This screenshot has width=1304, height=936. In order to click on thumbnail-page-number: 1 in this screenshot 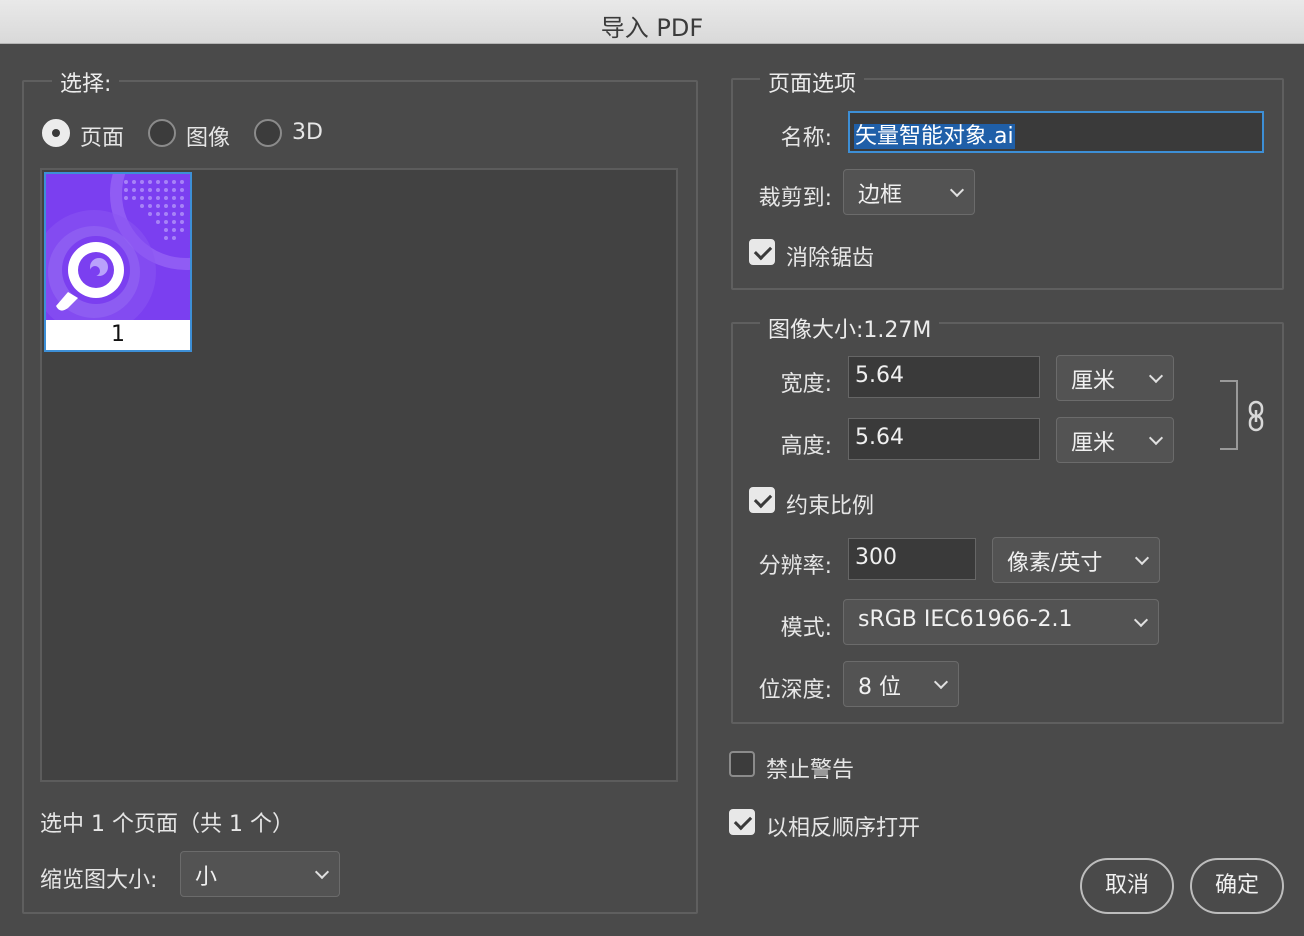, I will do `click(118, 334)`.